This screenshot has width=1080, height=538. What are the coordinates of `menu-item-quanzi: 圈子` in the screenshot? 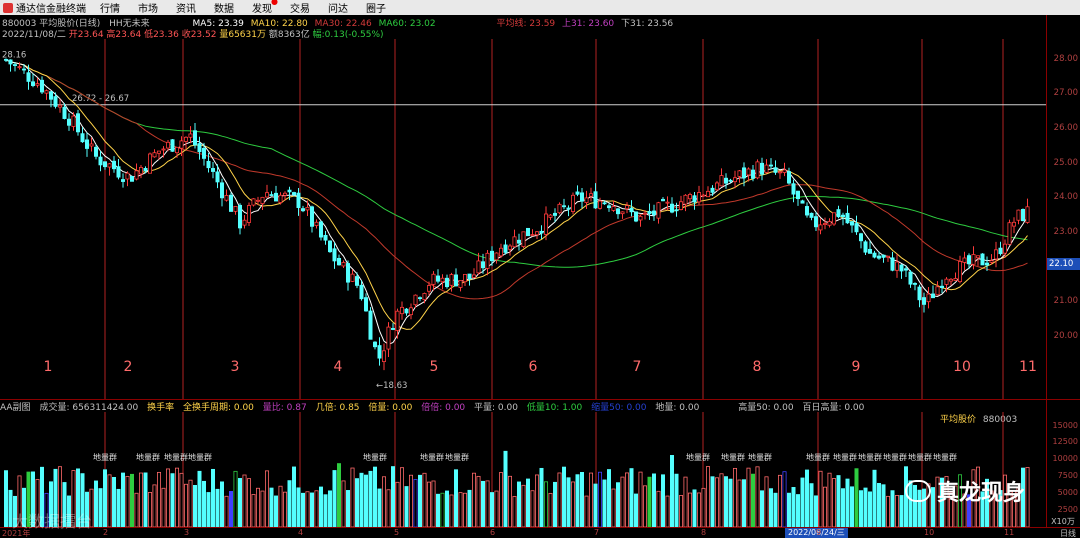 It's located at (376, 7).